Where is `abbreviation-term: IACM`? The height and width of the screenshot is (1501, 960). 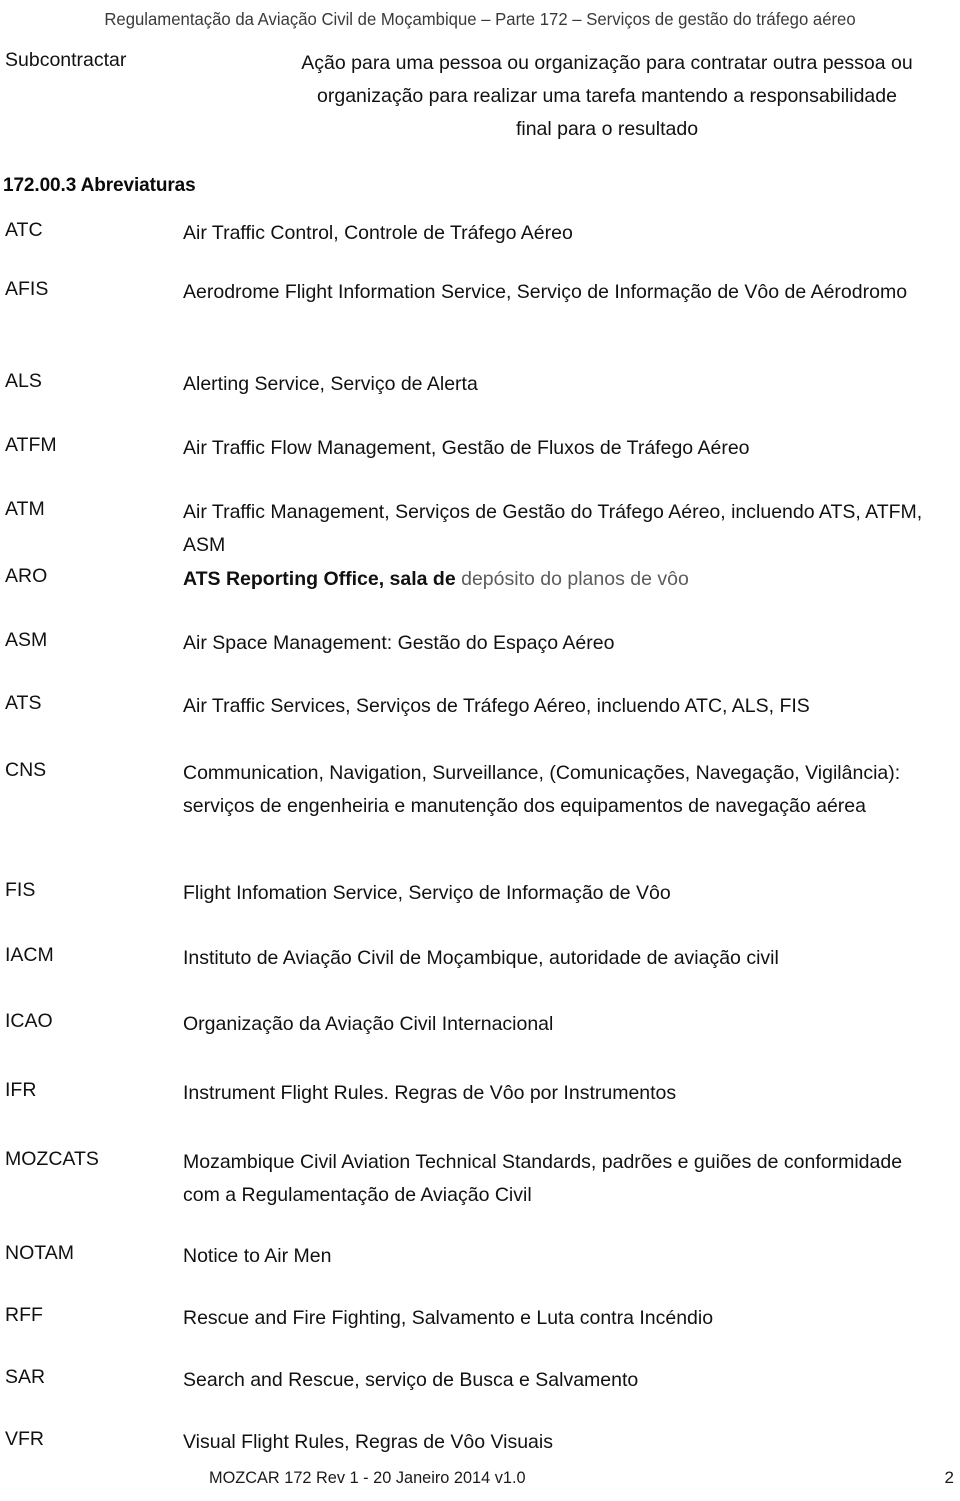 abbreviation-term: IACM is located at coordinates (29, 955).